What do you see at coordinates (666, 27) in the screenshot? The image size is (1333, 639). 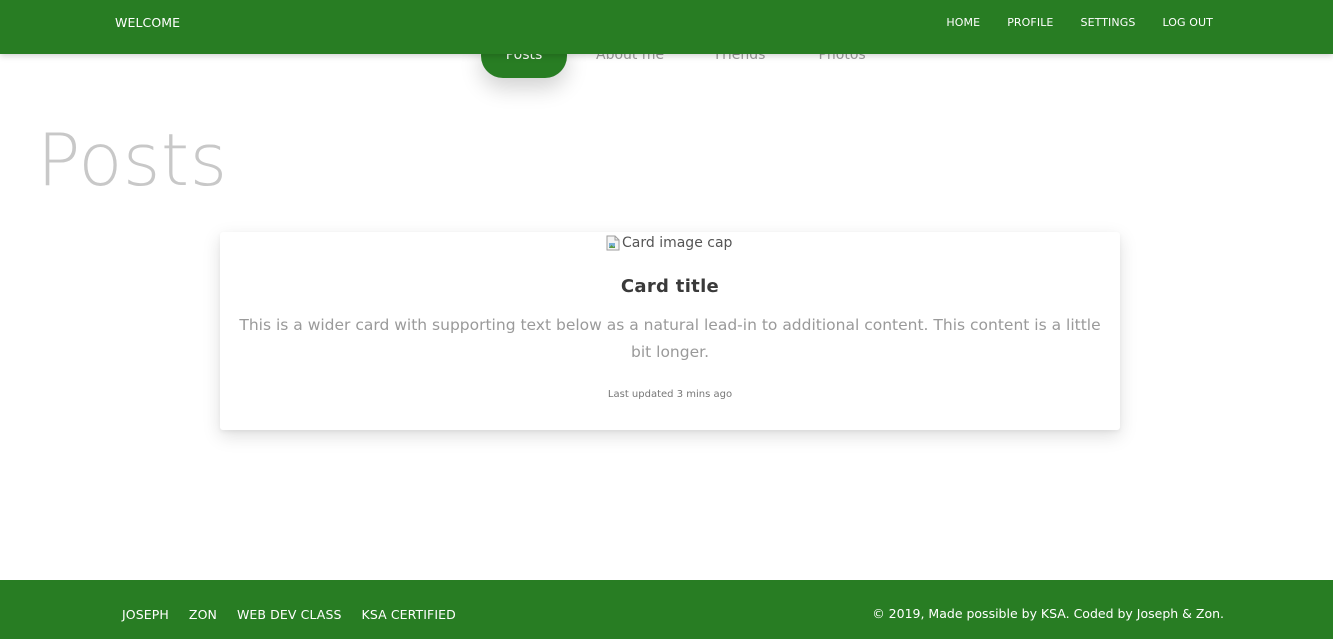 I see `top-navbar: WELCOME HOME PROFILE SETTINGS LOG OUT` at bounding box center [666, 27].